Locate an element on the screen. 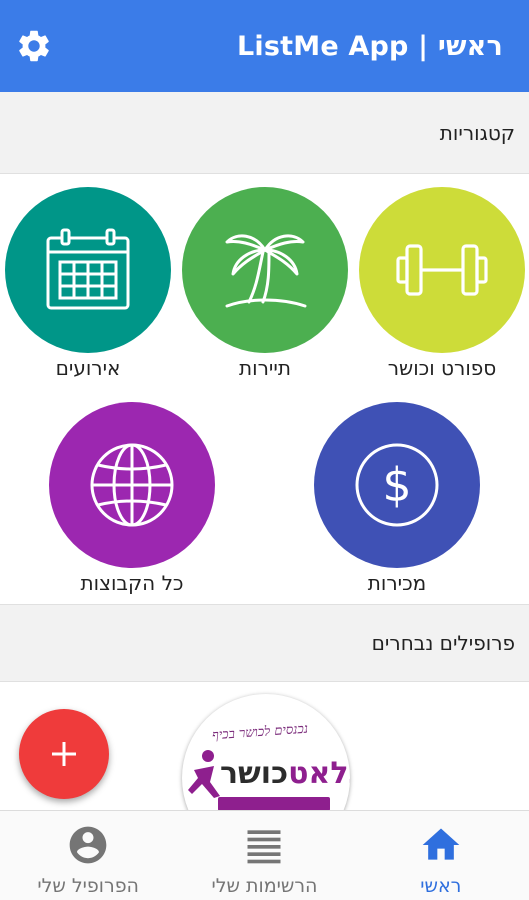 This screenshot has height=900, width=529. category-tourism: תיירות is located at coordinates (265, 283).